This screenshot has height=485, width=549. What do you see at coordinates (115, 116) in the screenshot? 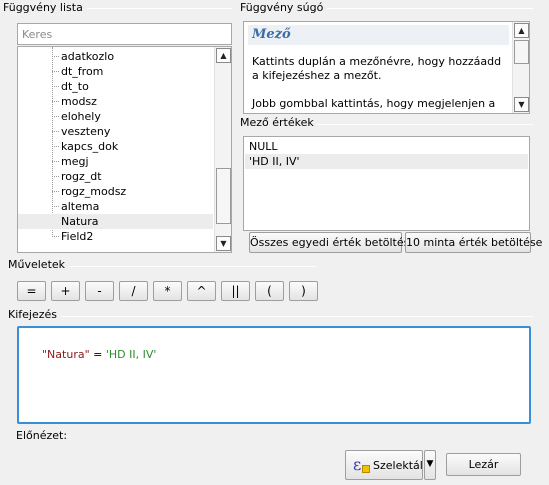
I see `field-list-item: elohely` at bounding box center [115, 116].